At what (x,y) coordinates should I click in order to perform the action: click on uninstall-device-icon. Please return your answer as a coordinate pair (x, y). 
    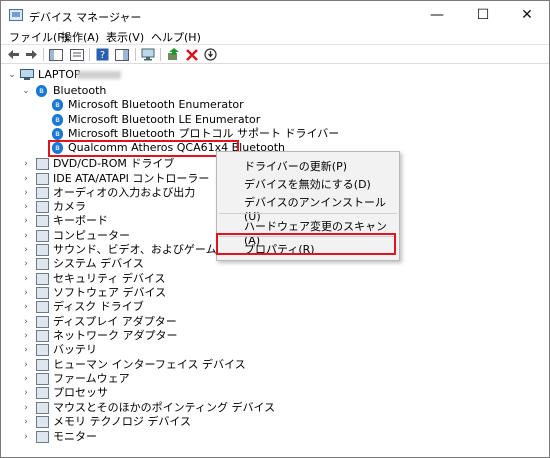
    Looking at the image, I should click on (192, 54).